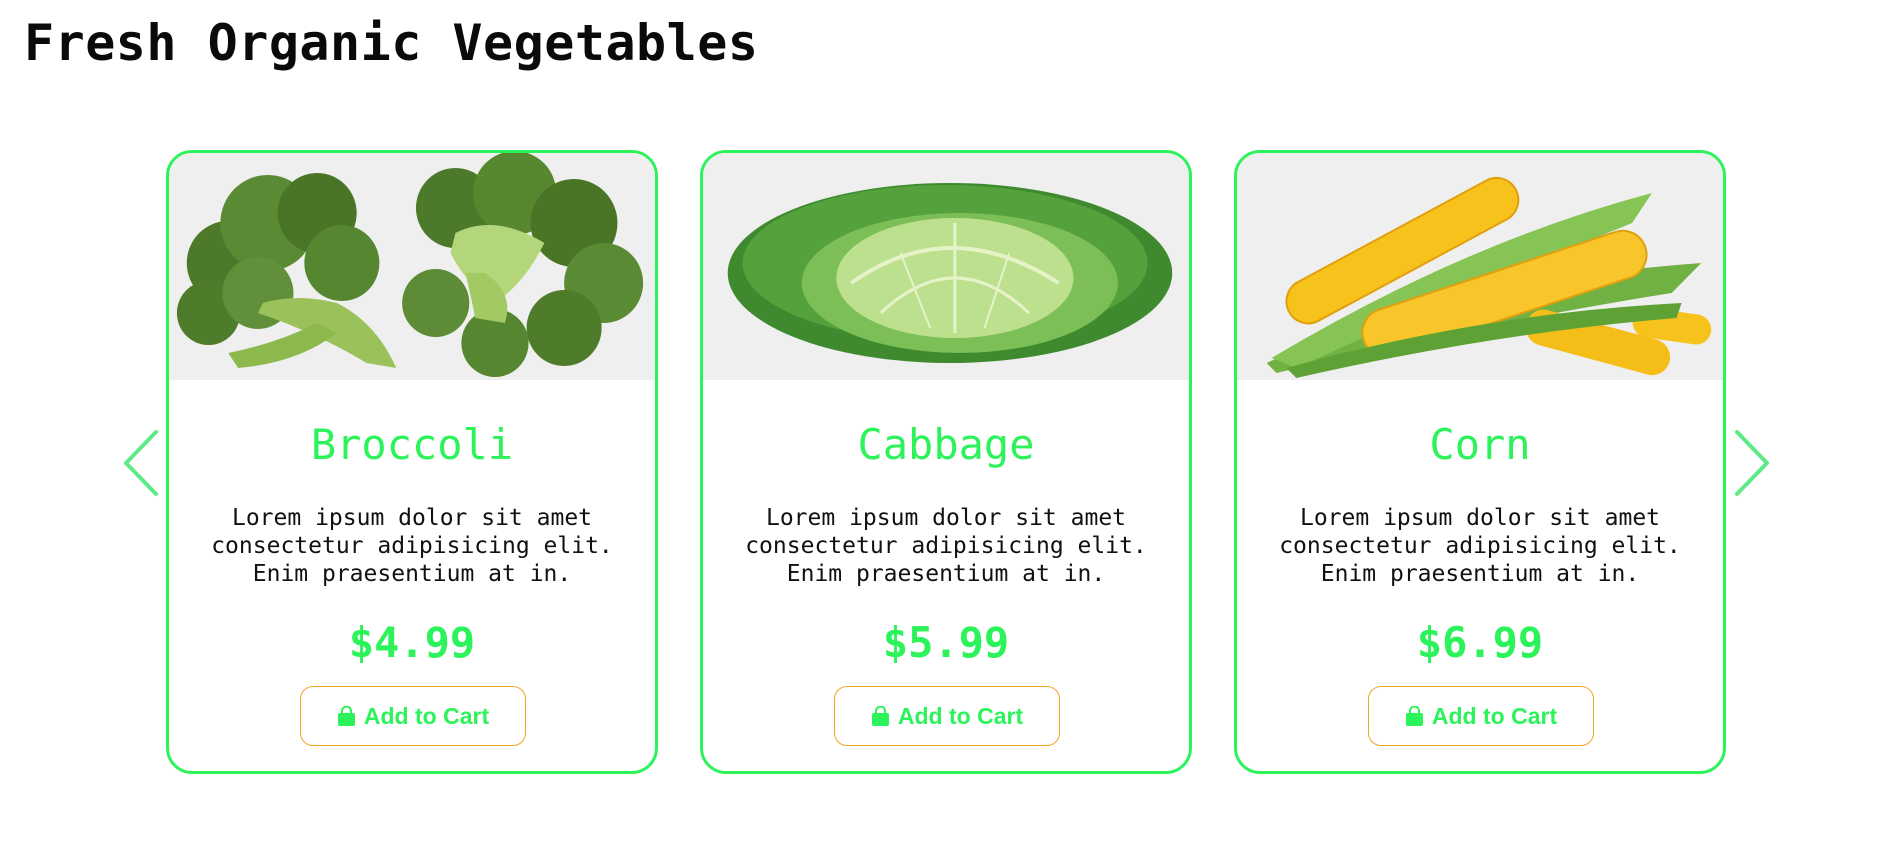 This screenshot has height=856, width=1886. What do you see at coordinates (1480, 266) in the screenshot?
I see `corn-image` at bounding box center [1480, 266].